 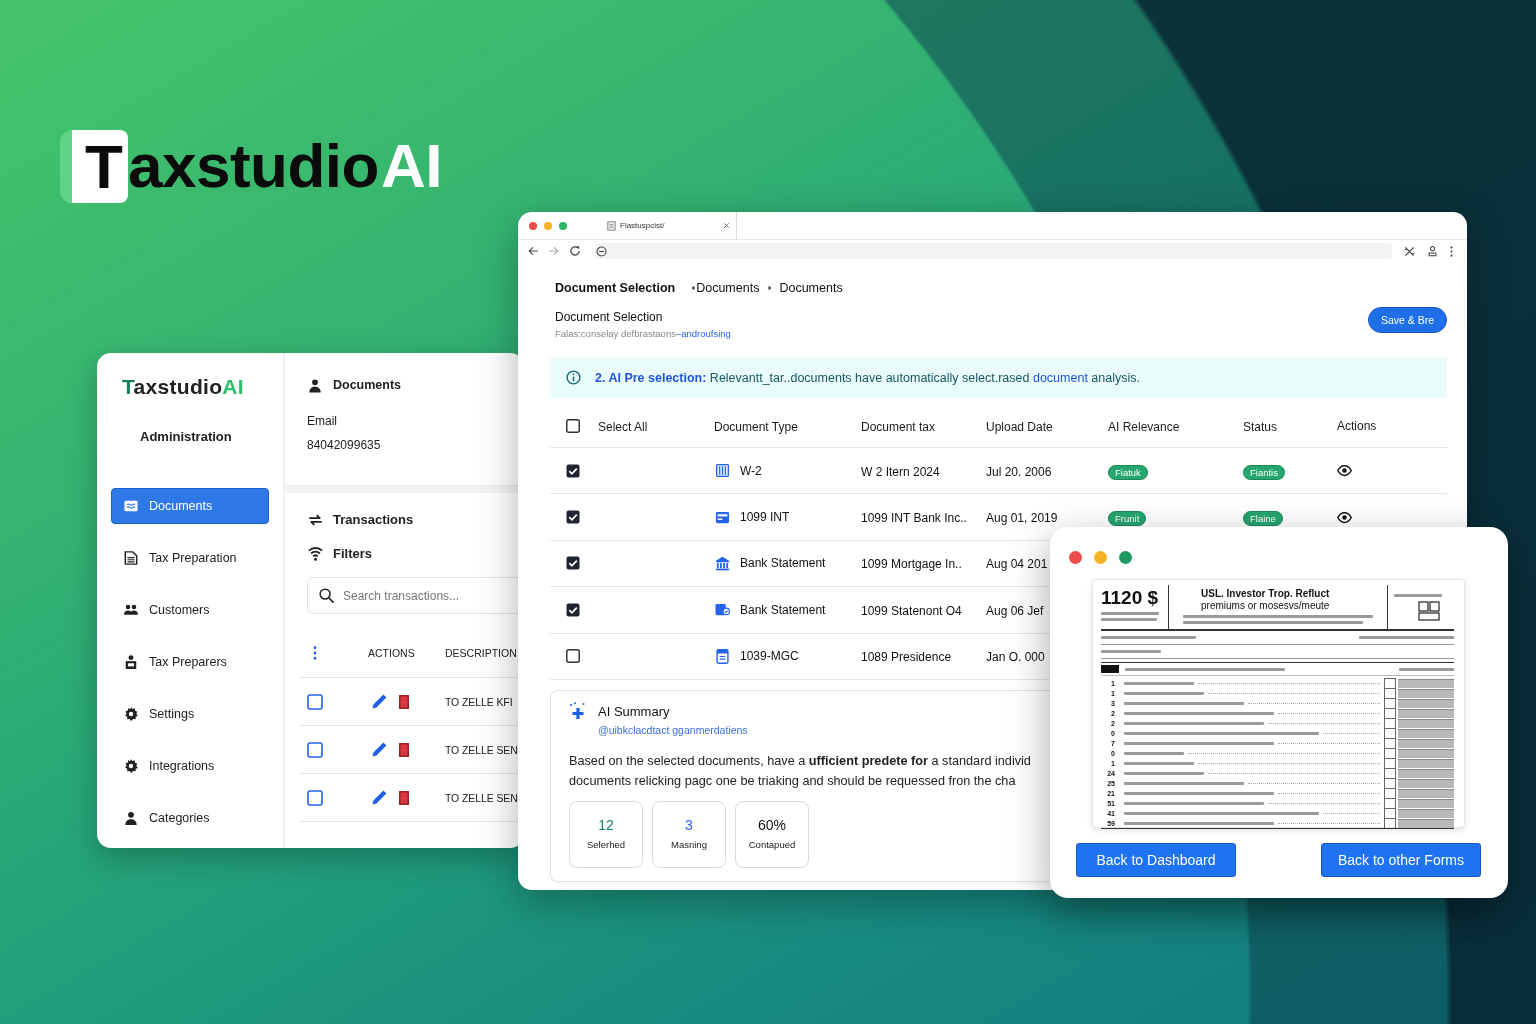 What do you see at coordinates (1265, 594) in the screenshot?
I see `form-title: USL. Investor Trop. Refluct` at bounding box center [1265, 594].